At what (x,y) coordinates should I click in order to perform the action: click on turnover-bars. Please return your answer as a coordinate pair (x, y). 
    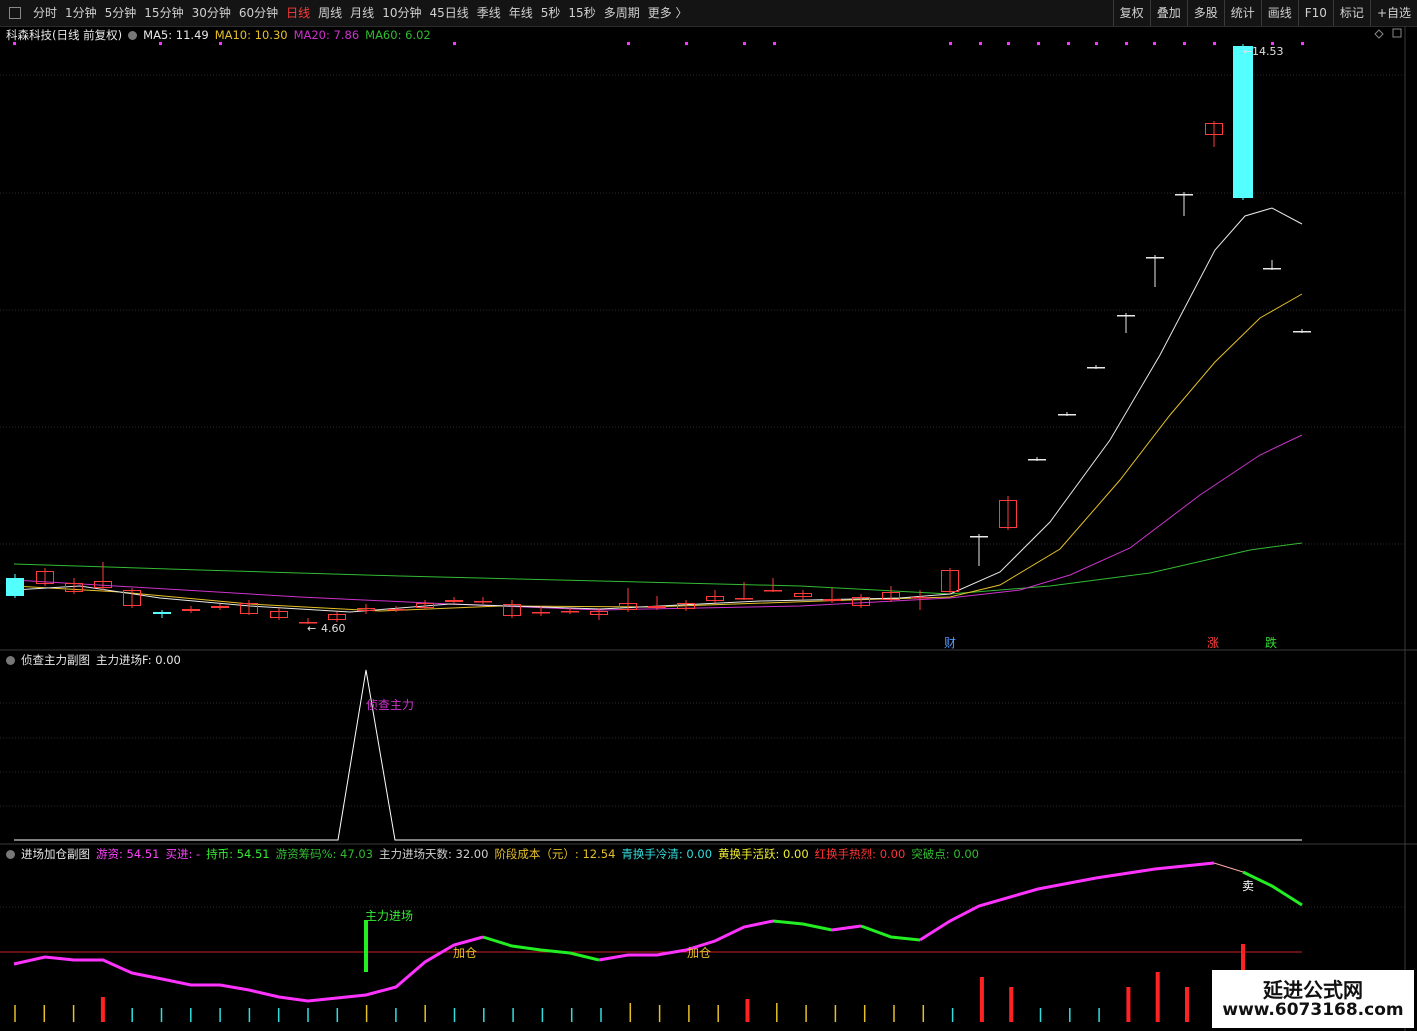
    Looking at the image, I should click on (645, 997).